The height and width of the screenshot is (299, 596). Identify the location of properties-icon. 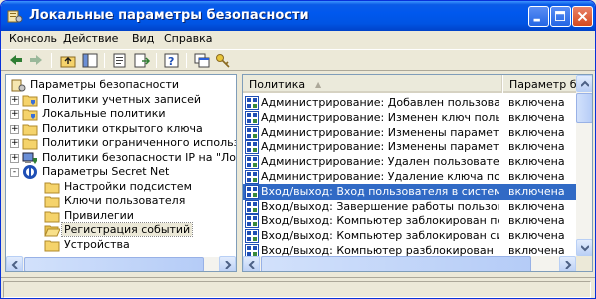
(120, 60).